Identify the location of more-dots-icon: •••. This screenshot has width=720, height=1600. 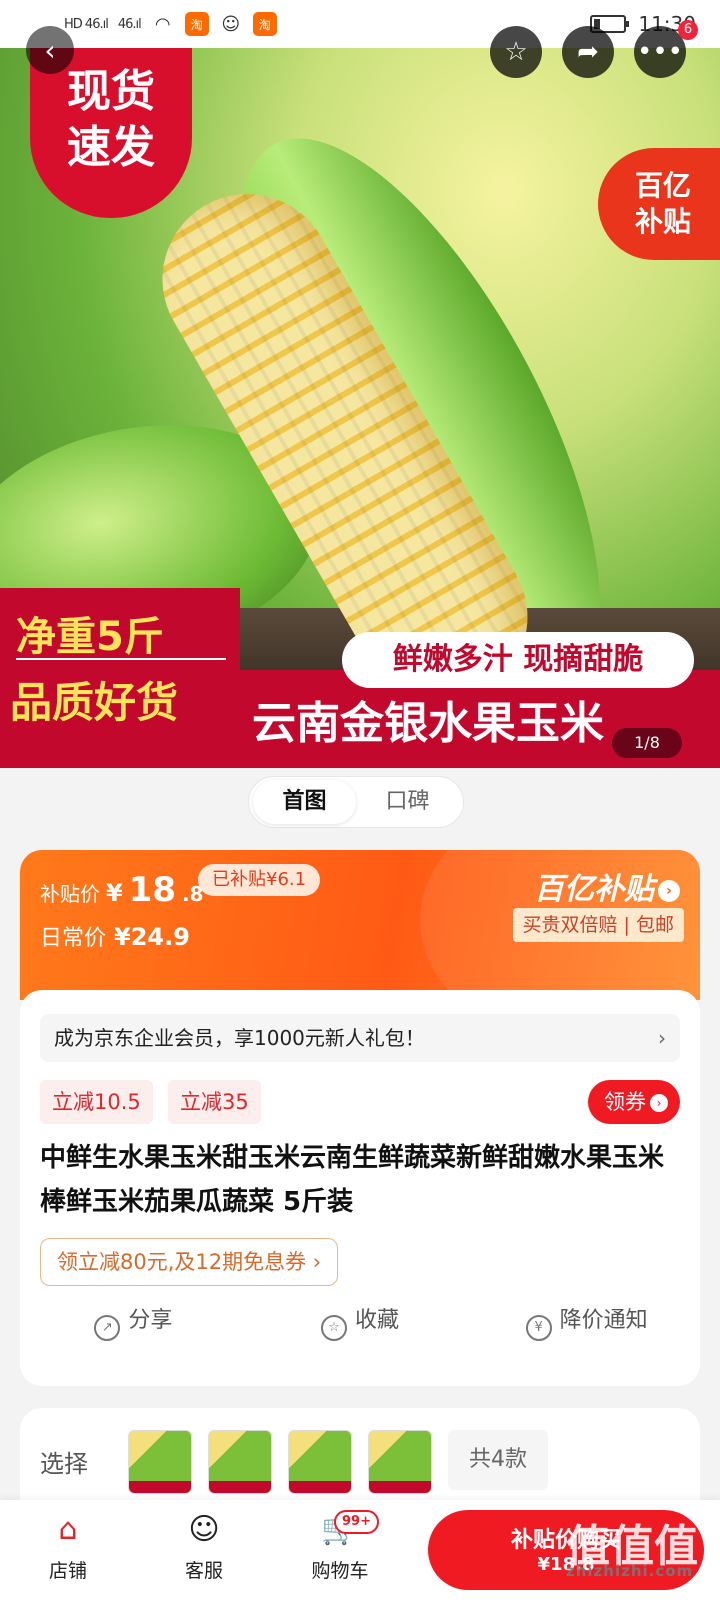
(659, 52).